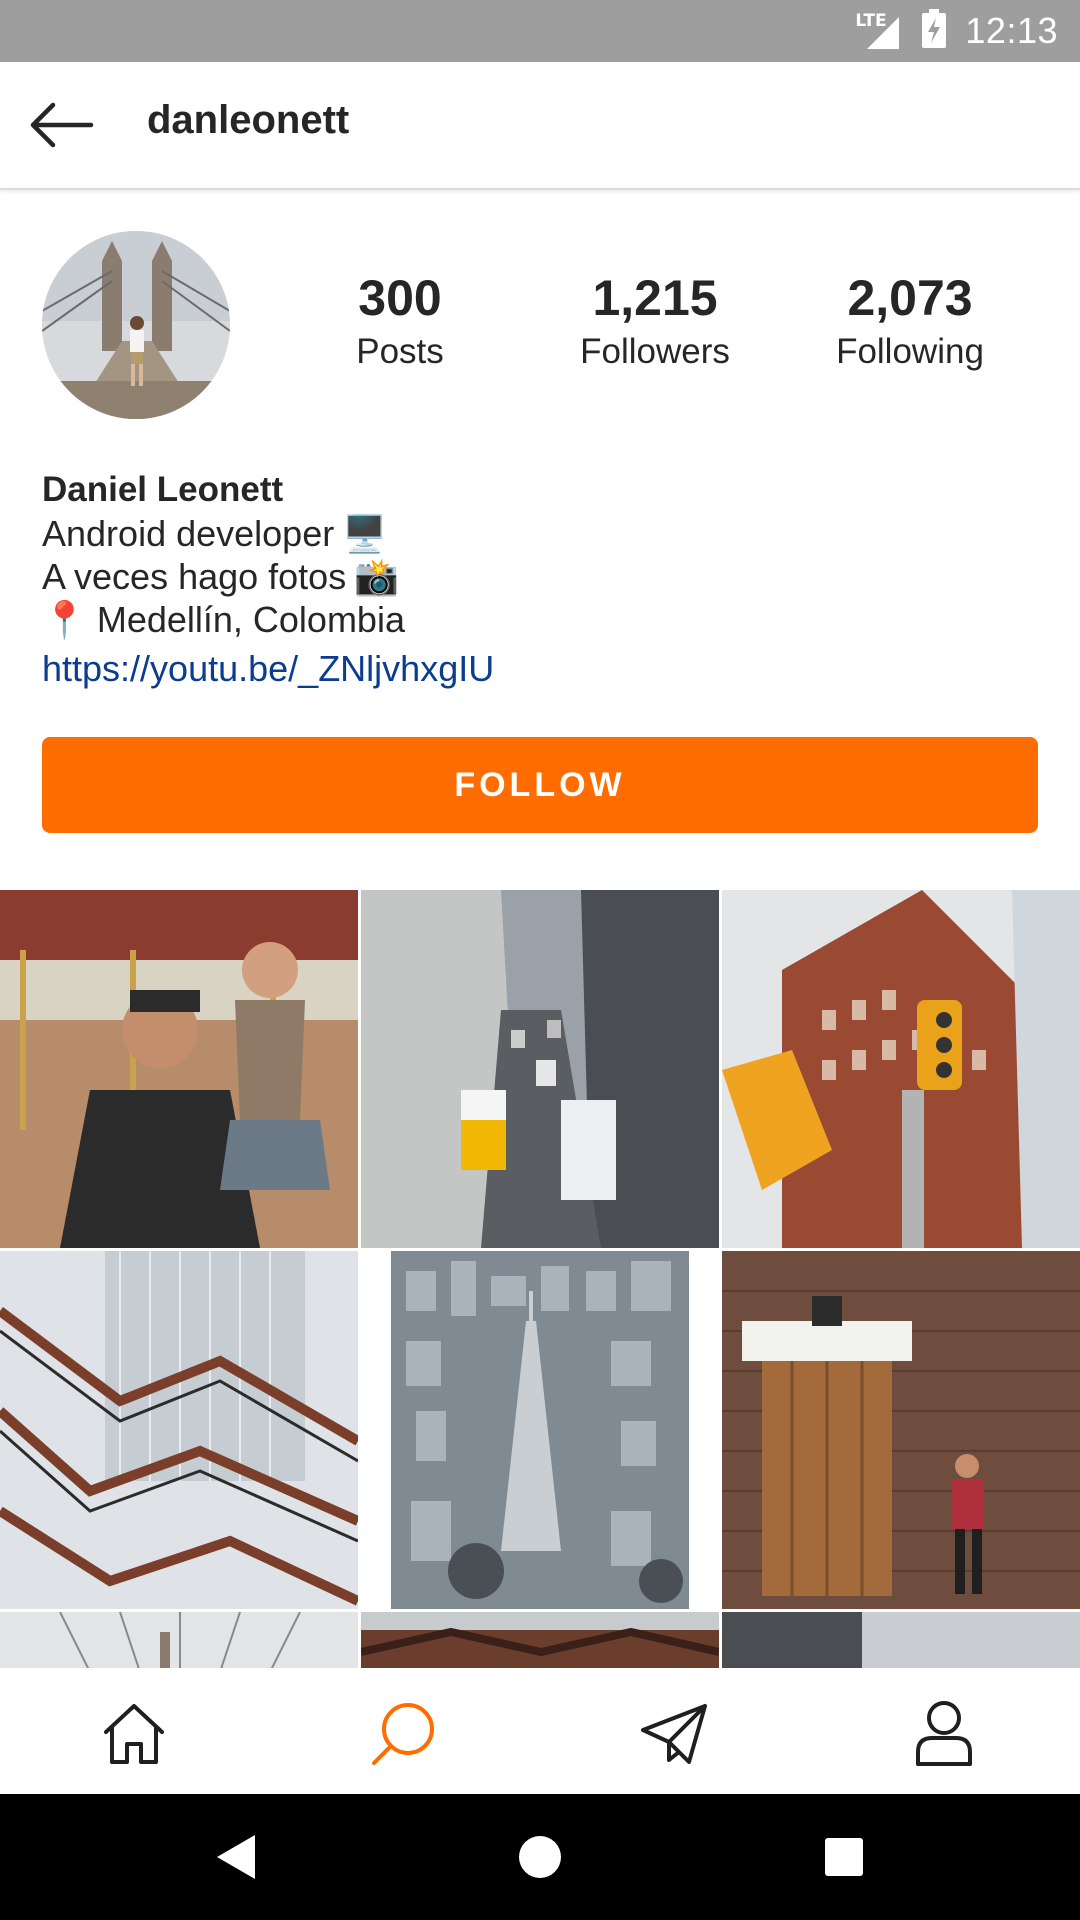  I want to click on nav-home, so click(134, 1734).